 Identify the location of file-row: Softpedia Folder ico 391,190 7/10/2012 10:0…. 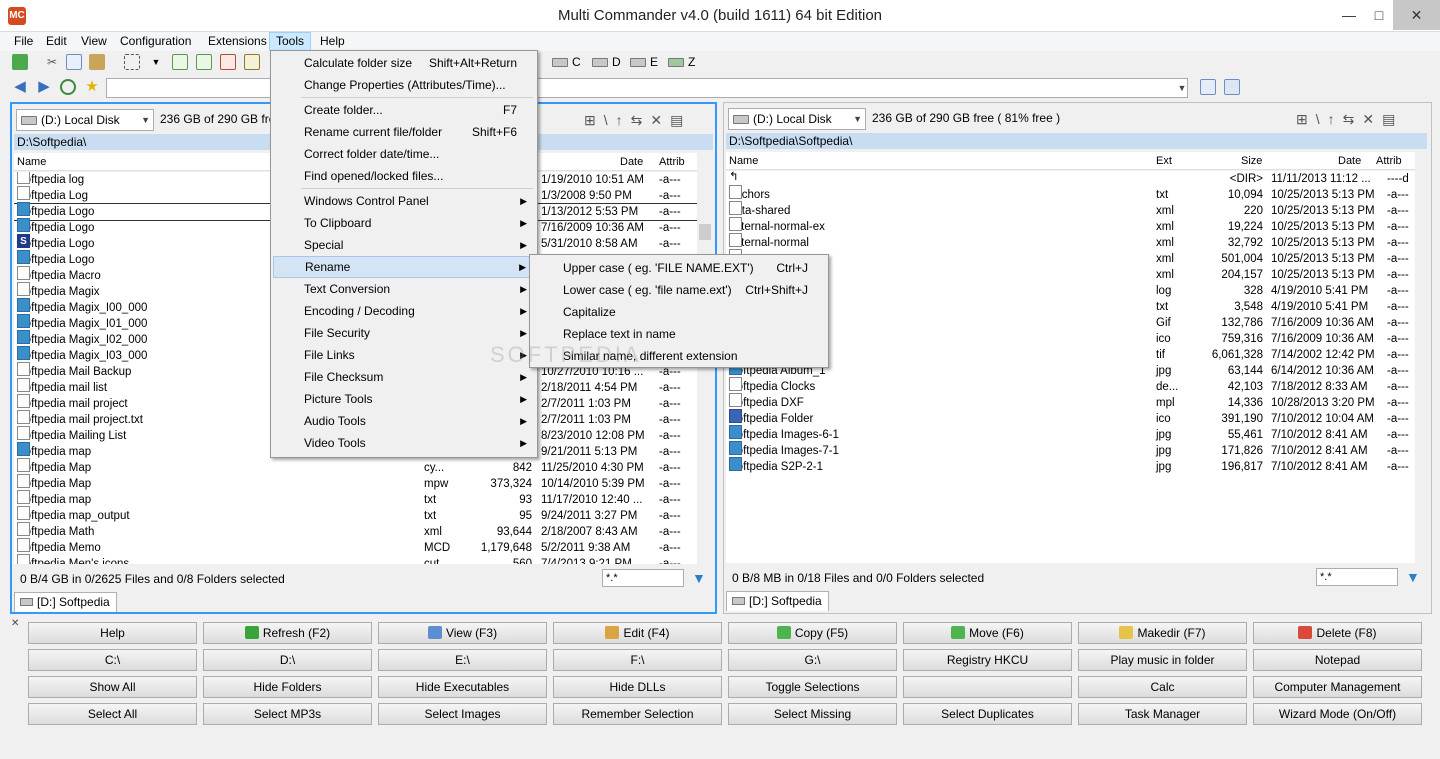
(1070, 418).